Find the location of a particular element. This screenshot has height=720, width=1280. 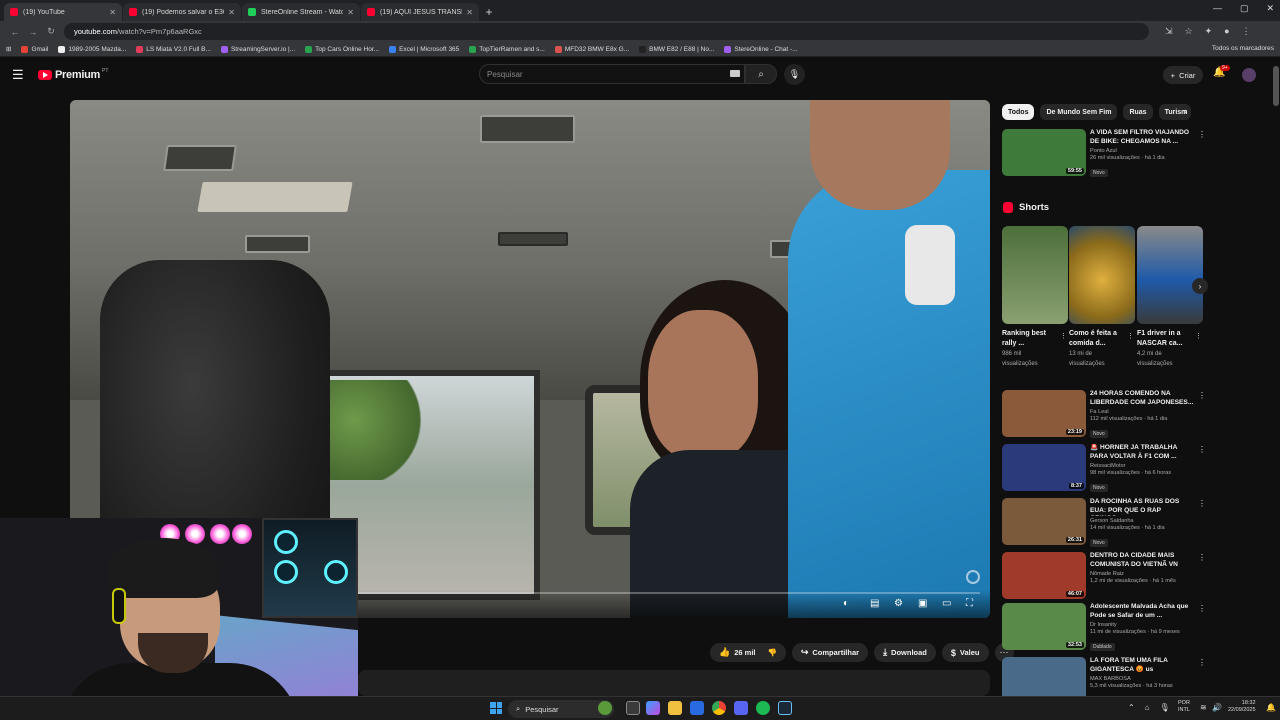

browser-tab: StereOnline Stream - Watch Liv✕ is located at coordinates (301, 12).